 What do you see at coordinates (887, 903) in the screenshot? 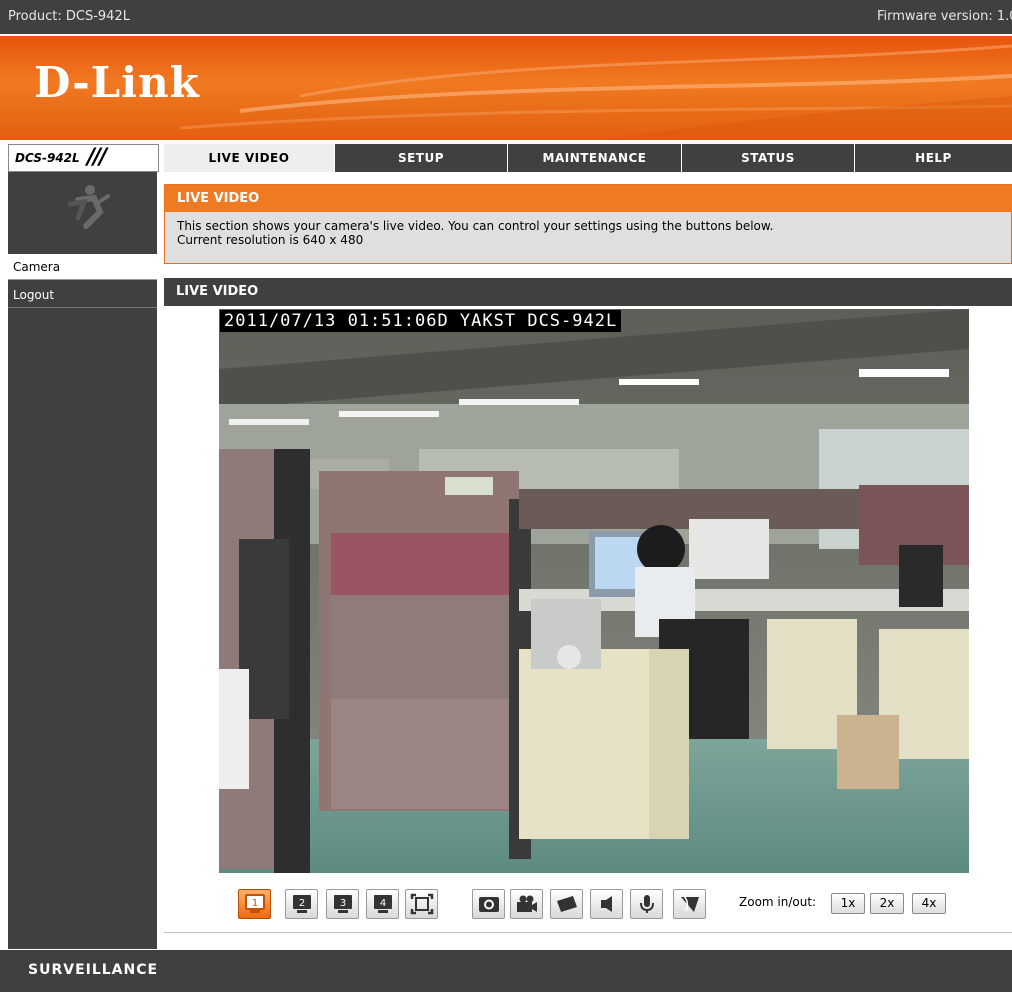
I see `zoom-2x-button: 2x` at bounding box center [887, 903].